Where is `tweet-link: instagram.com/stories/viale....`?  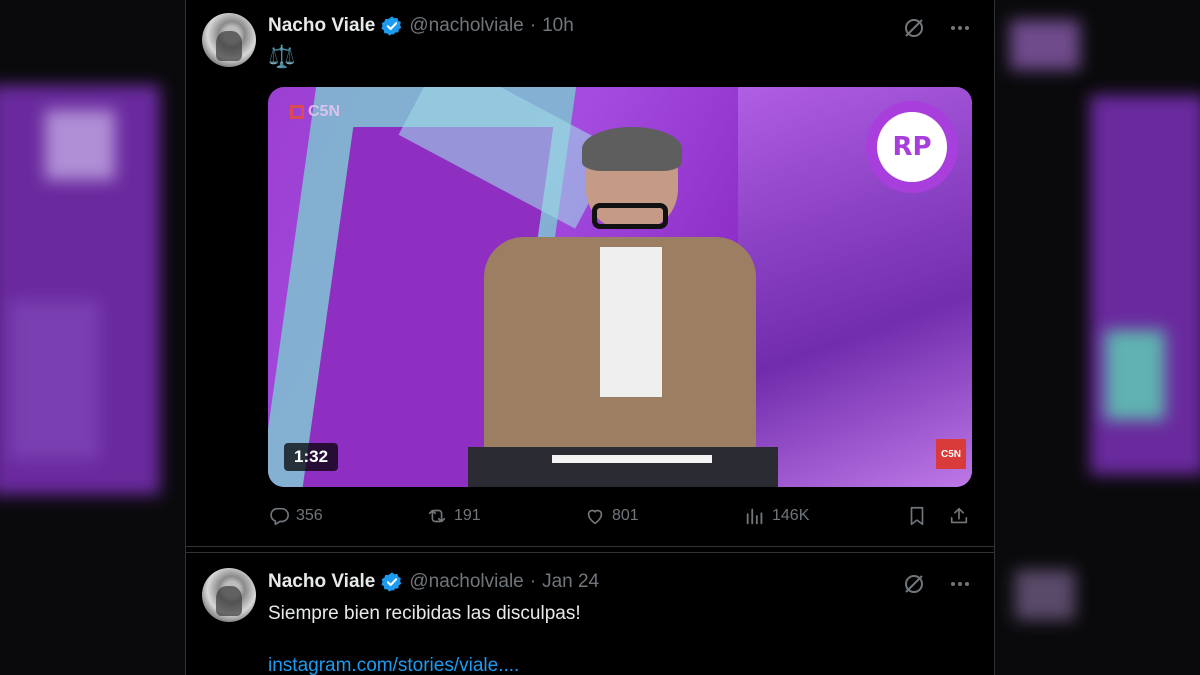
tweet-link: instagram.com/stories/viale.... is located at coordinates (393, 665).